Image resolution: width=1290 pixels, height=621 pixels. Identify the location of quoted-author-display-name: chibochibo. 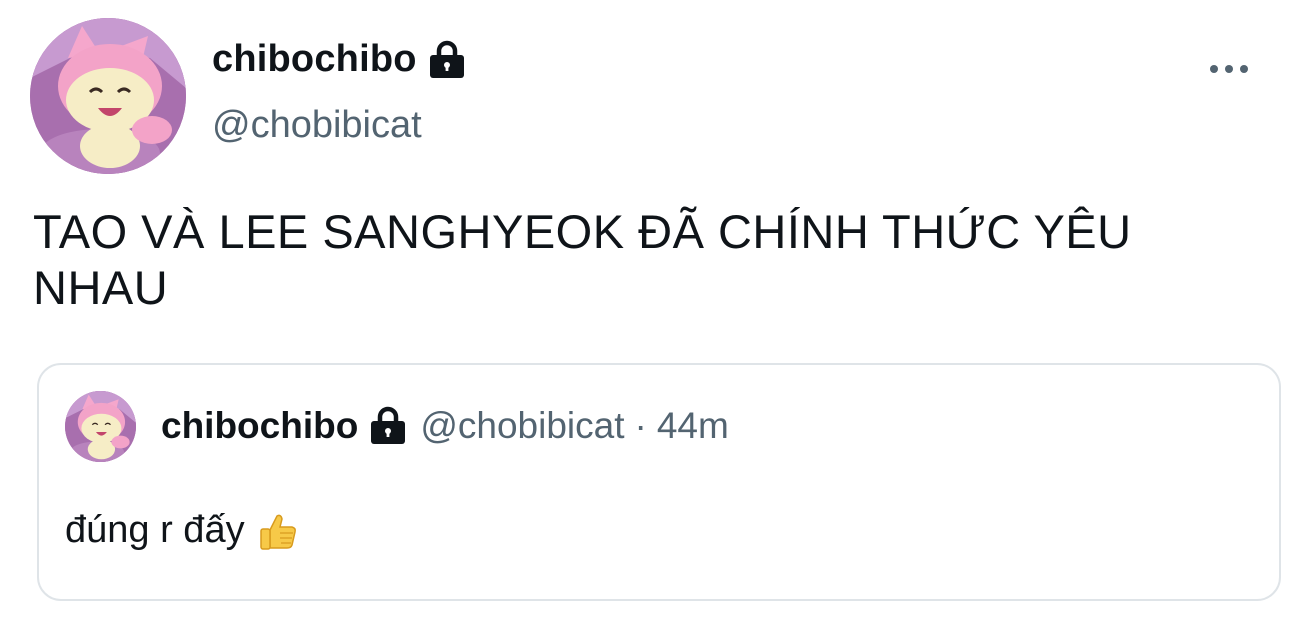
(259, 426).